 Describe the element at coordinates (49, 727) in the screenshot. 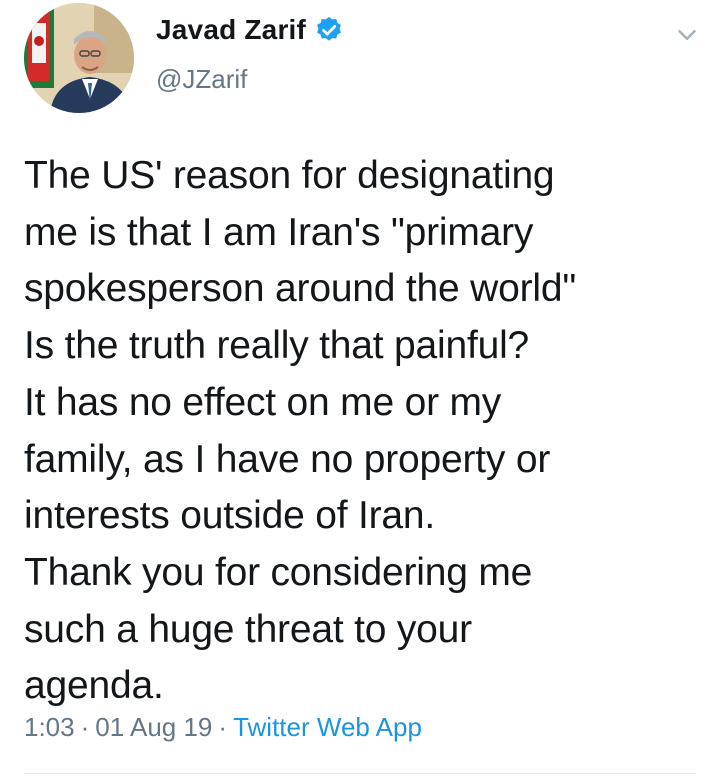

I see `tweet-time: 1:03` at that location.